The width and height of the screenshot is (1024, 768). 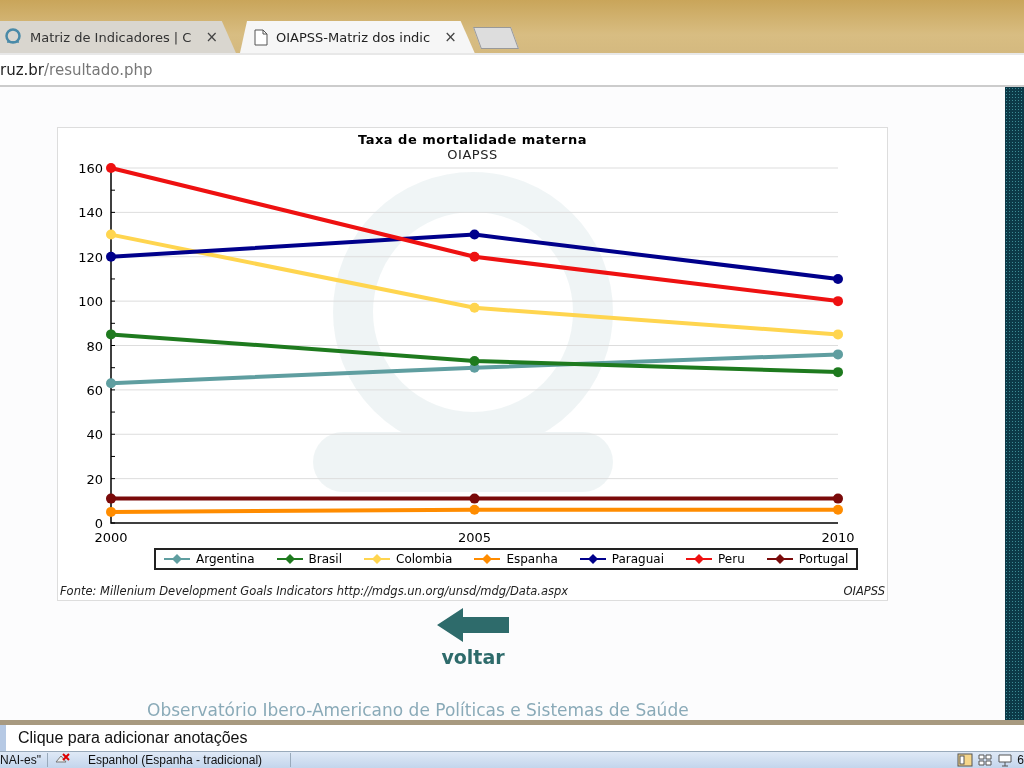 I want to click on chart-credit: OIAPSS, so click(x=864, y=591).